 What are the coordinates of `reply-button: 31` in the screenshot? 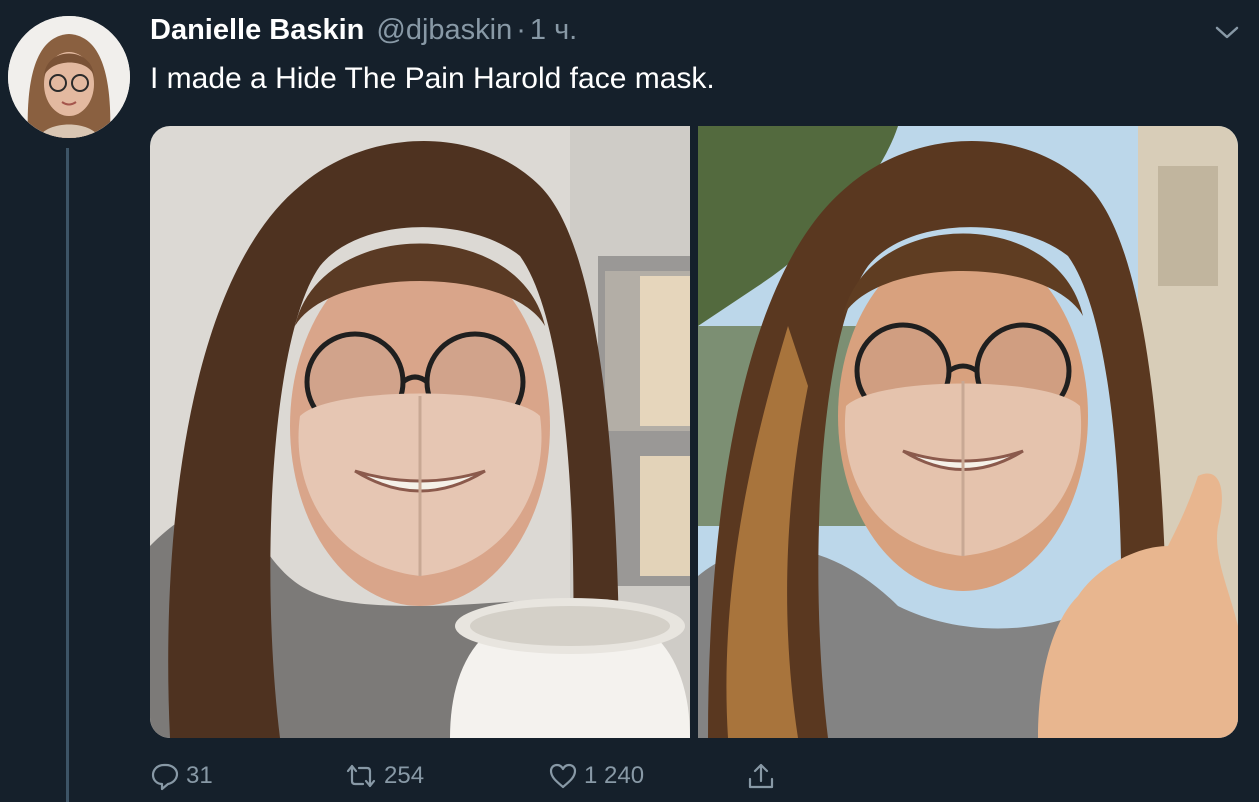 It's located at (181, 776).